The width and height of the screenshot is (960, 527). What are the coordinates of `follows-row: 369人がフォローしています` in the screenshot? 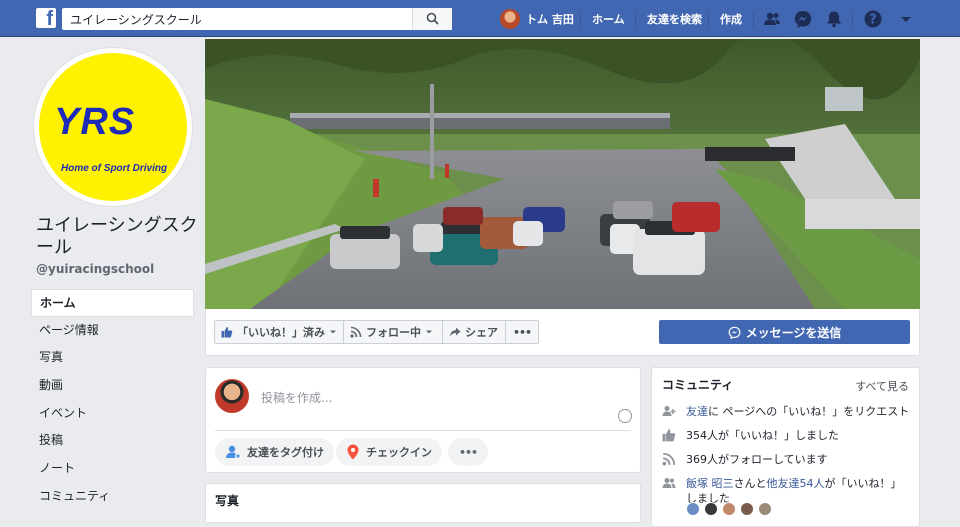 It's located at (787, 459).